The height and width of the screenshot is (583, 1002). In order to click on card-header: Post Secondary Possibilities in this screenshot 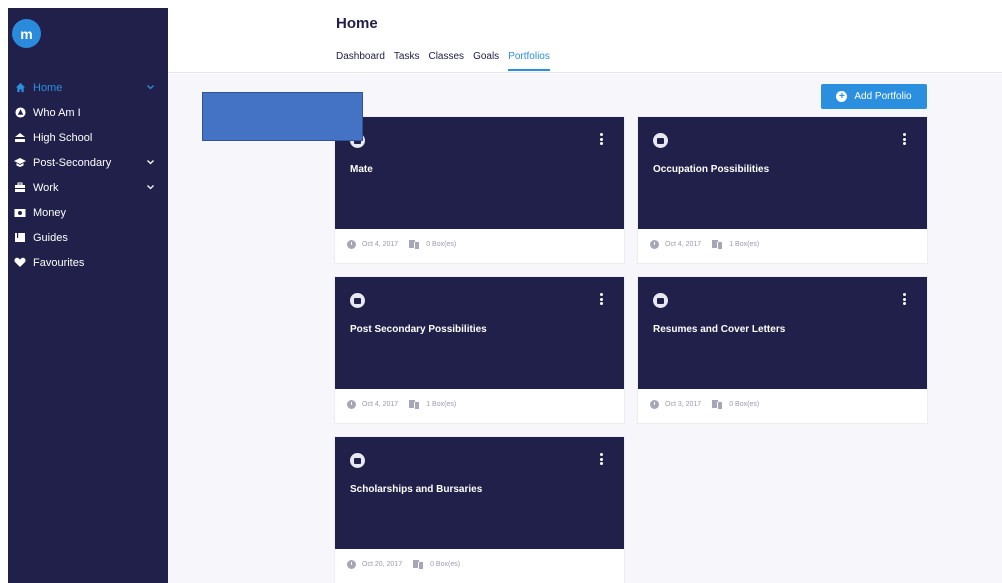, I will do `click(479, 333)`.